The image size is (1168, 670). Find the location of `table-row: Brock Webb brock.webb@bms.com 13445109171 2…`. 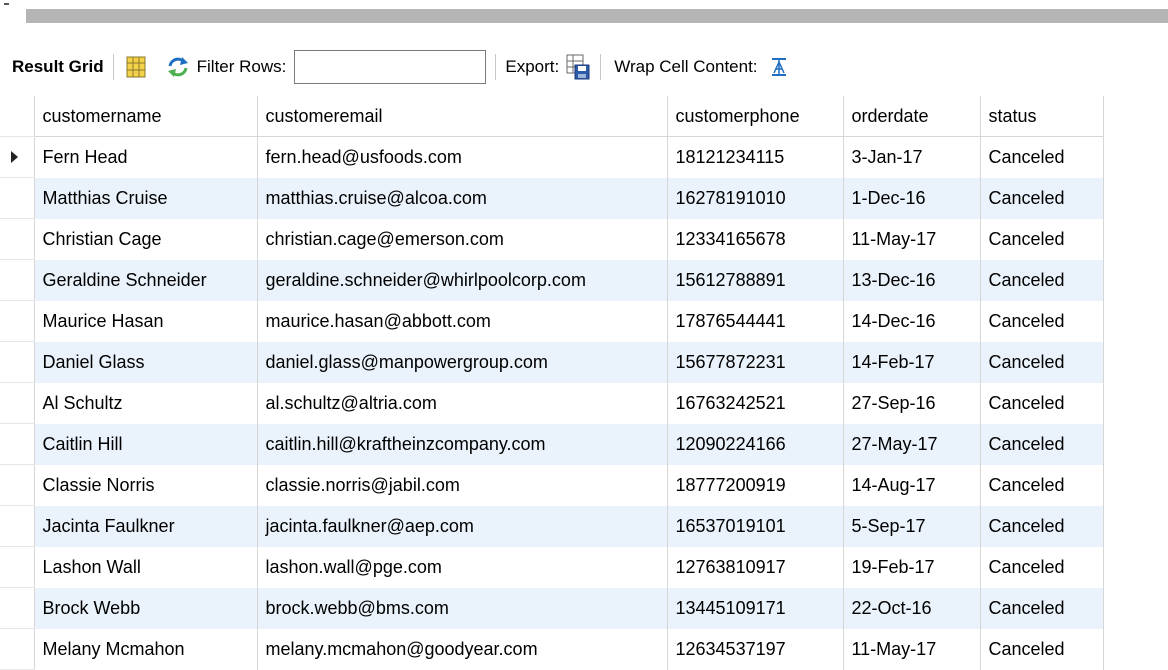

table-row: Brock Webb brock.webb@bms.com 13445109171 2… is located at coordinates (552, 608).